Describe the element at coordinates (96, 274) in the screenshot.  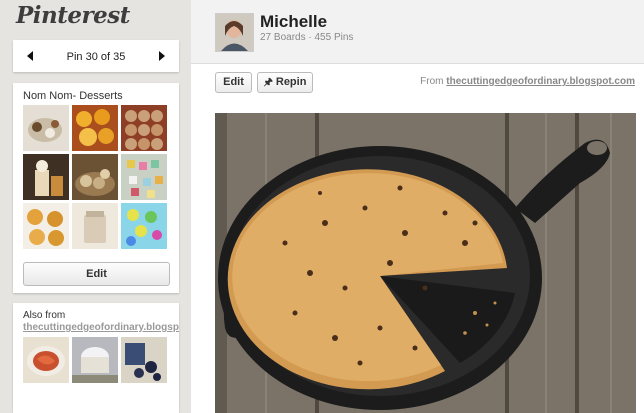
I see `edit-board-button: Edit` at that location.